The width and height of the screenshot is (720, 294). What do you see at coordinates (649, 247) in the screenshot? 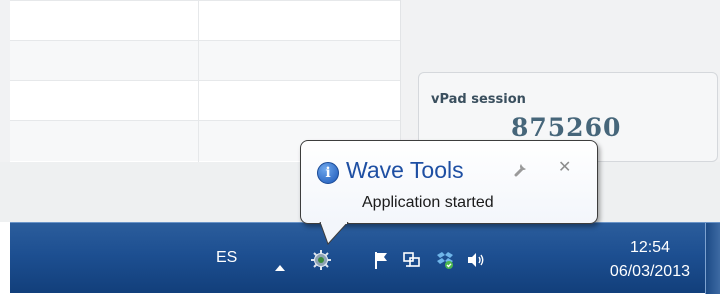
I see `clock-time: 12:54` at bounding box center [649, 247].